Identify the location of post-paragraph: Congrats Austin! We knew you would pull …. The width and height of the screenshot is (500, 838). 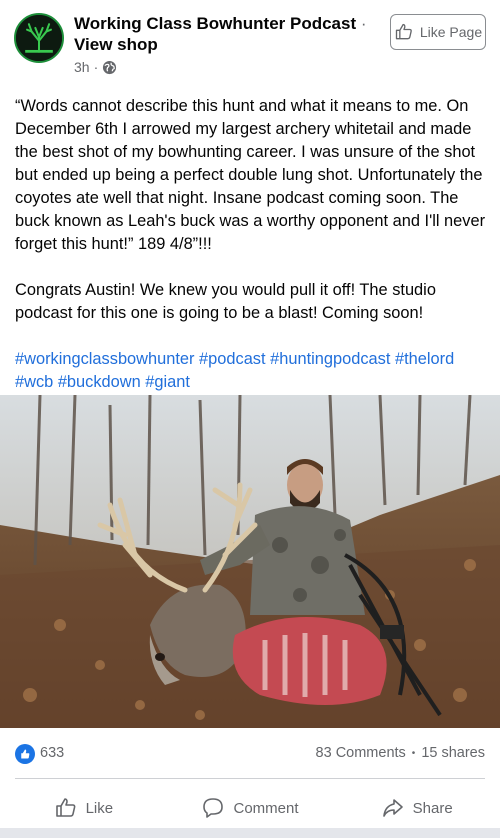
(225, 301).